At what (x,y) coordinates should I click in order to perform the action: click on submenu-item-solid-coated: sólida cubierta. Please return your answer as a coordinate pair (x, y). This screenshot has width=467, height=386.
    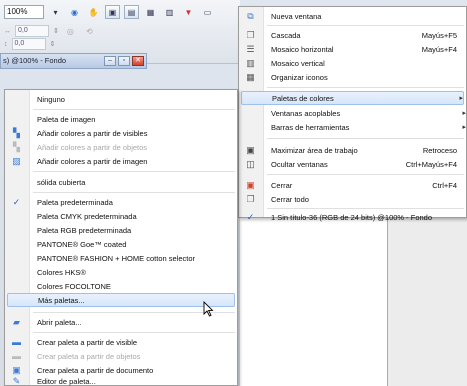
    Looking at the image, I should click on (121, 182).